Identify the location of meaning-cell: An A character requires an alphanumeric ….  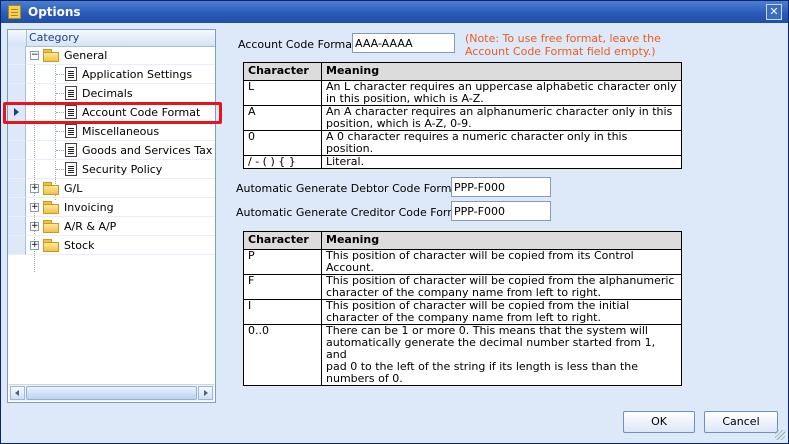
(501, 118).